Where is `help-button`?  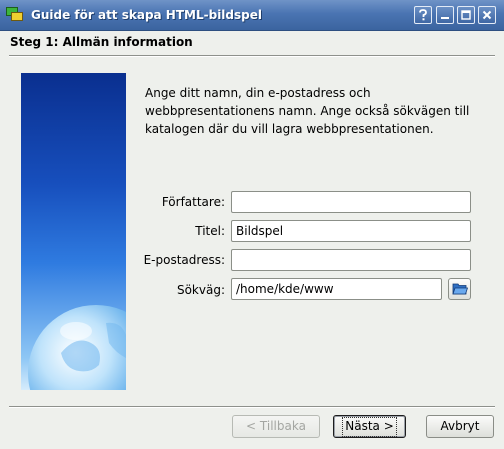 help-button is located at coordinates (423, 15).